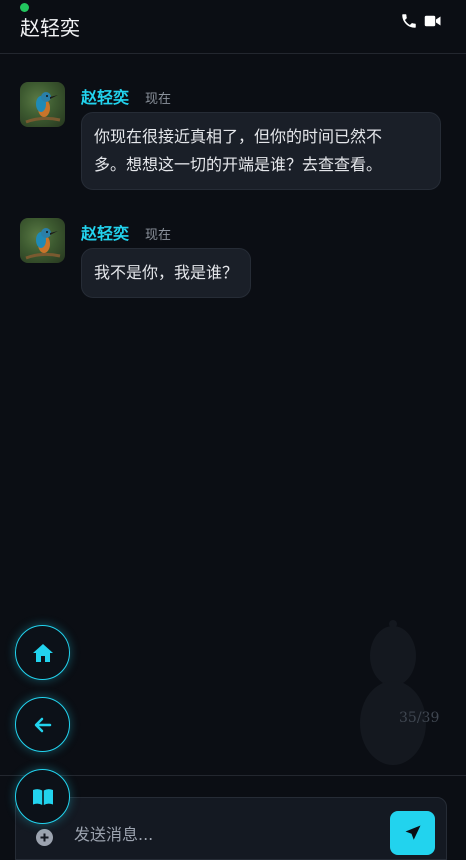 The height and width of the screenshot is (860, 466). I want to click on book-button, so click(42, 796).